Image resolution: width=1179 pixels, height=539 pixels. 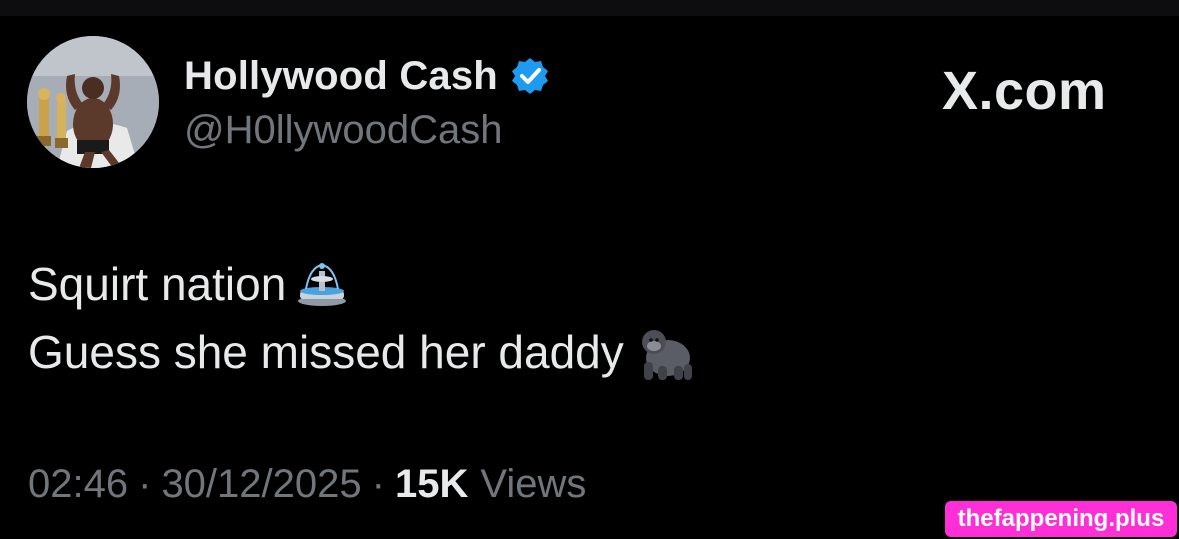 I want to click on top-bar, so click(x=589, y=8).